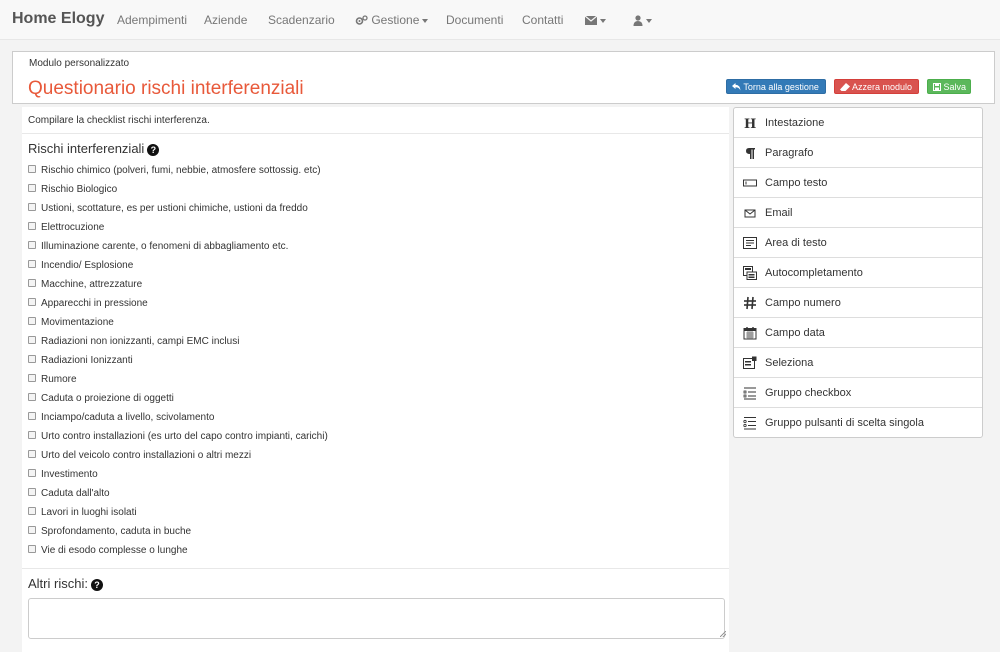 The image size is (1000, 652). What do you see at coordinates (361, 20) in the screenshot?
I see `gears-icon` at bounding box center [361, 20].